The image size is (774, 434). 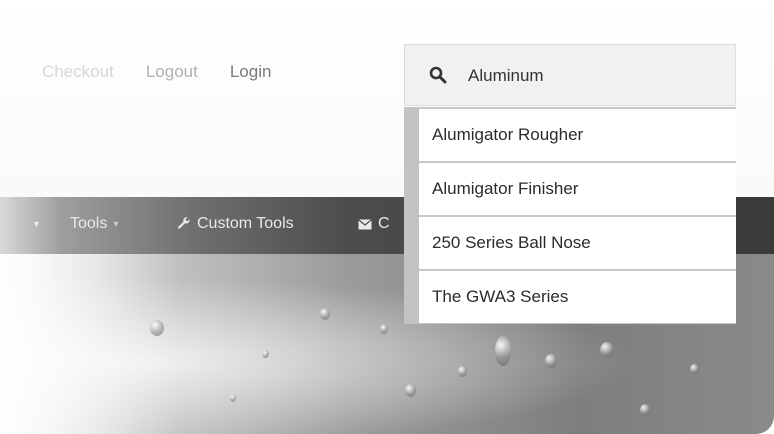 I want to click on nav-contact: C, so click(x=374, y=224).